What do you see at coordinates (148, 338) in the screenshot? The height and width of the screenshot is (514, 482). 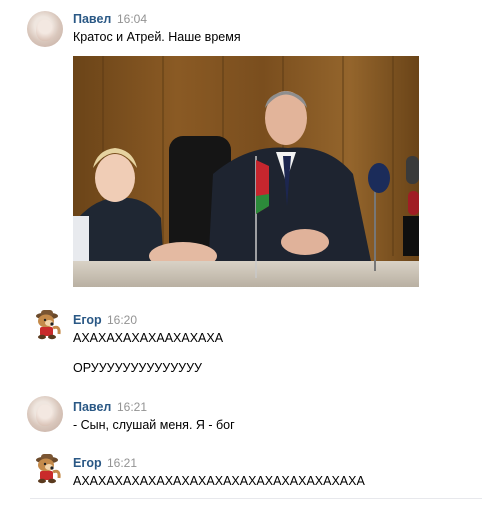 I see `message-text: АХАХАХАХАХААХАХАХА` at bounding box center [148, 338].